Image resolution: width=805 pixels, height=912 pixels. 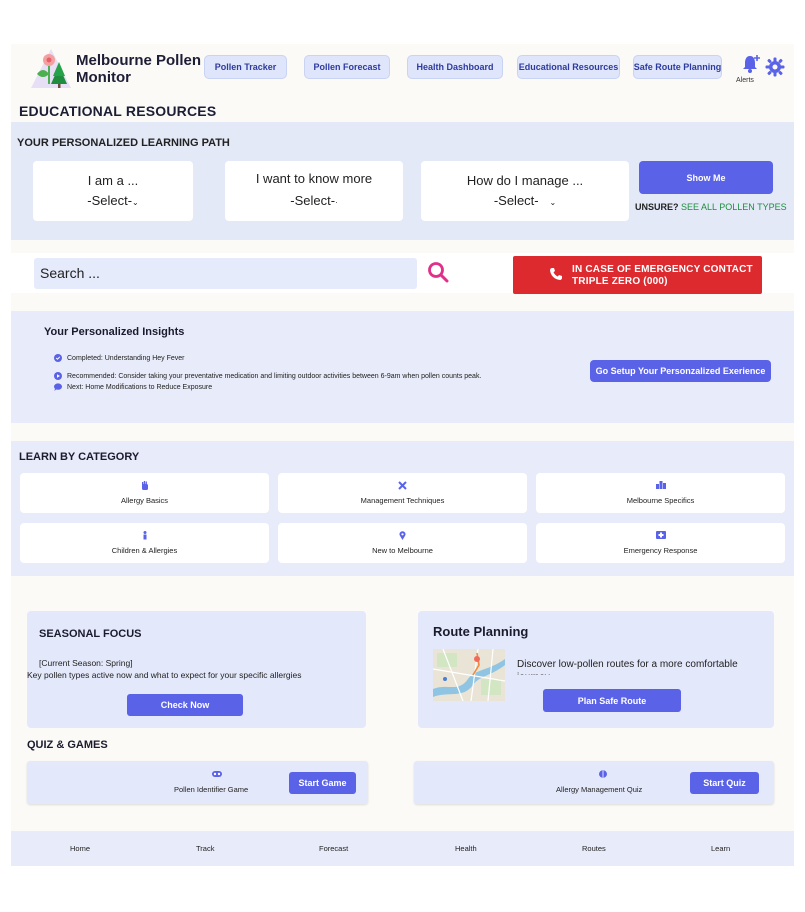 I want to click on bottom-nav-home: Home, so click(x=80, y=848).